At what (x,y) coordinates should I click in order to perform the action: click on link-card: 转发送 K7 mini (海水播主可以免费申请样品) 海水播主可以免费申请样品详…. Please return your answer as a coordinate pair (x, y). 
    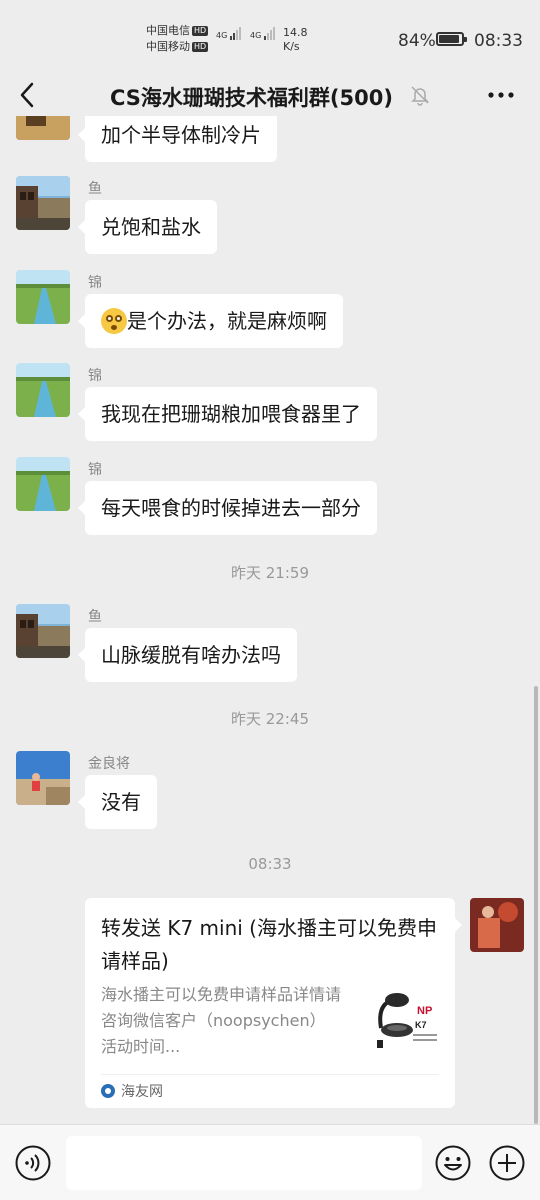
    Looking at the image, I should click on (273, 1003).